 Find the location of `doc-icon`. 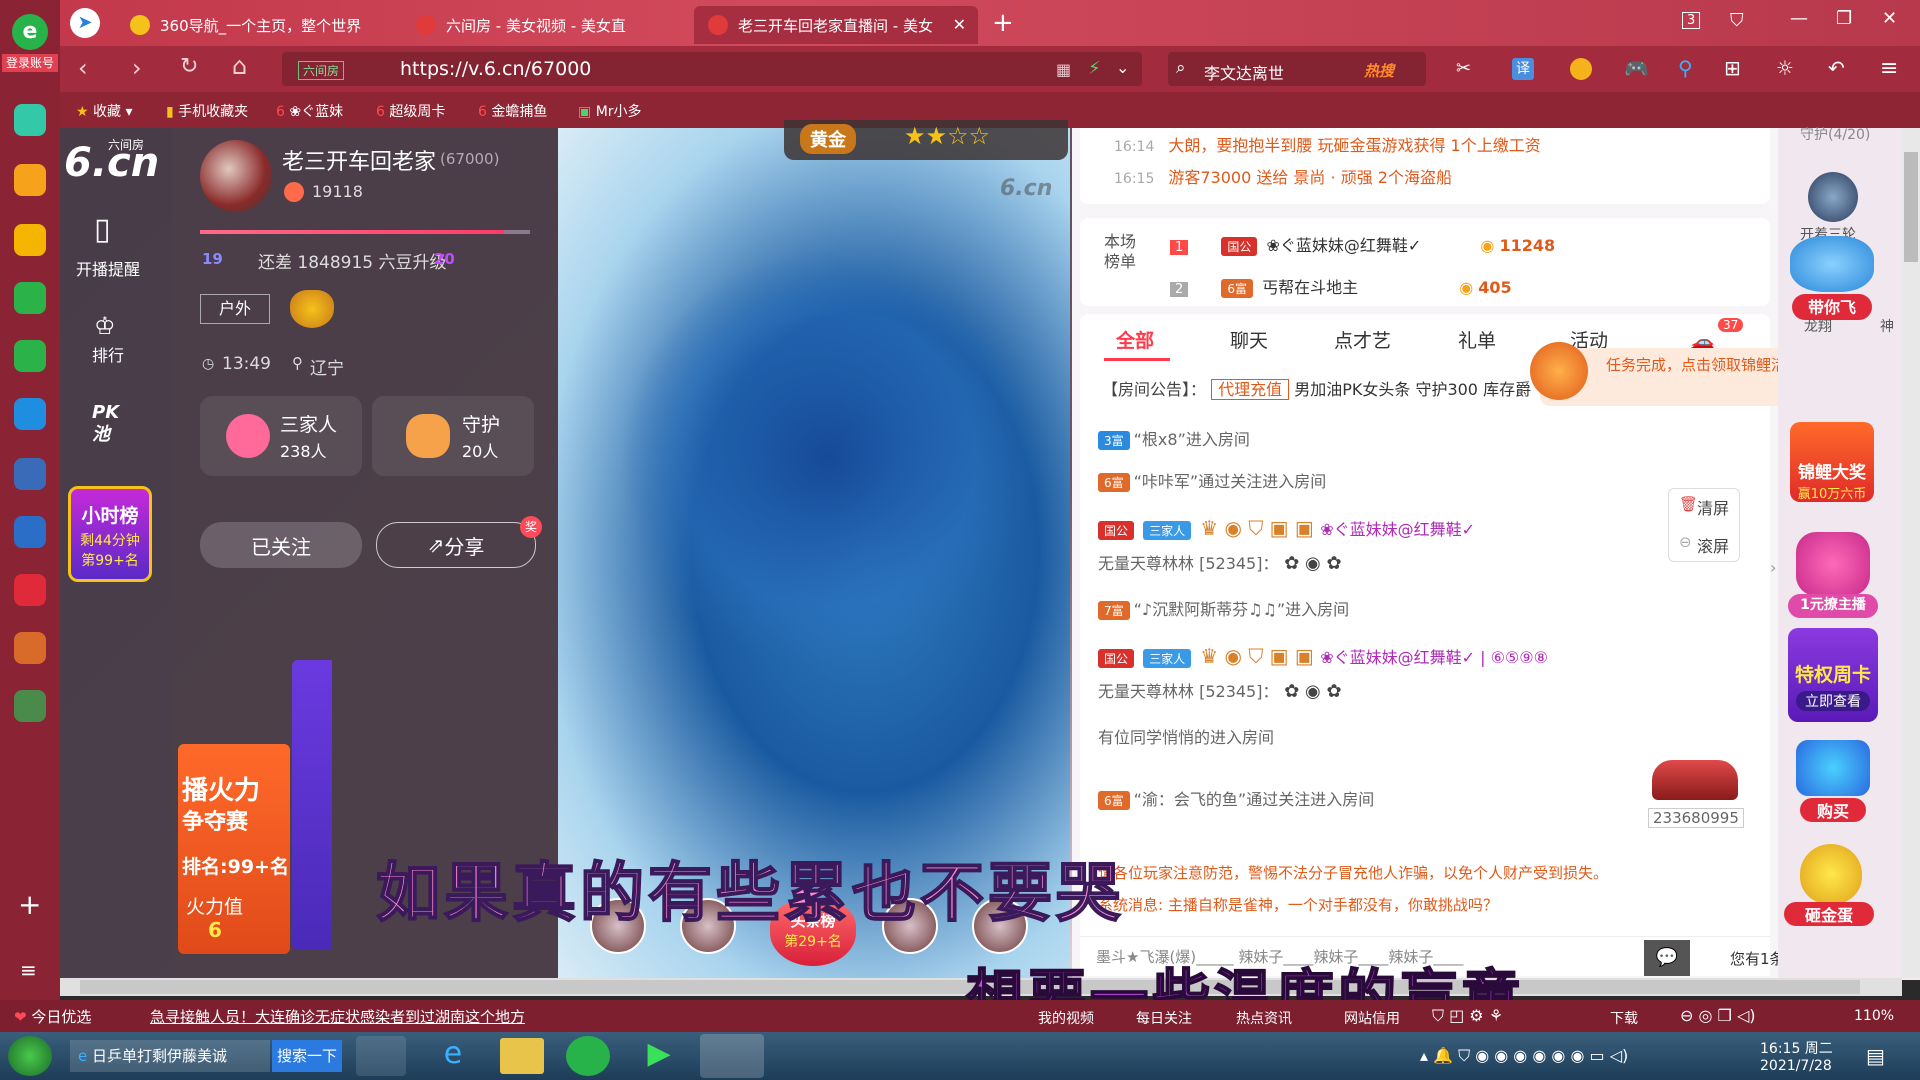

doc-icon is located at coordinates (30, 532).